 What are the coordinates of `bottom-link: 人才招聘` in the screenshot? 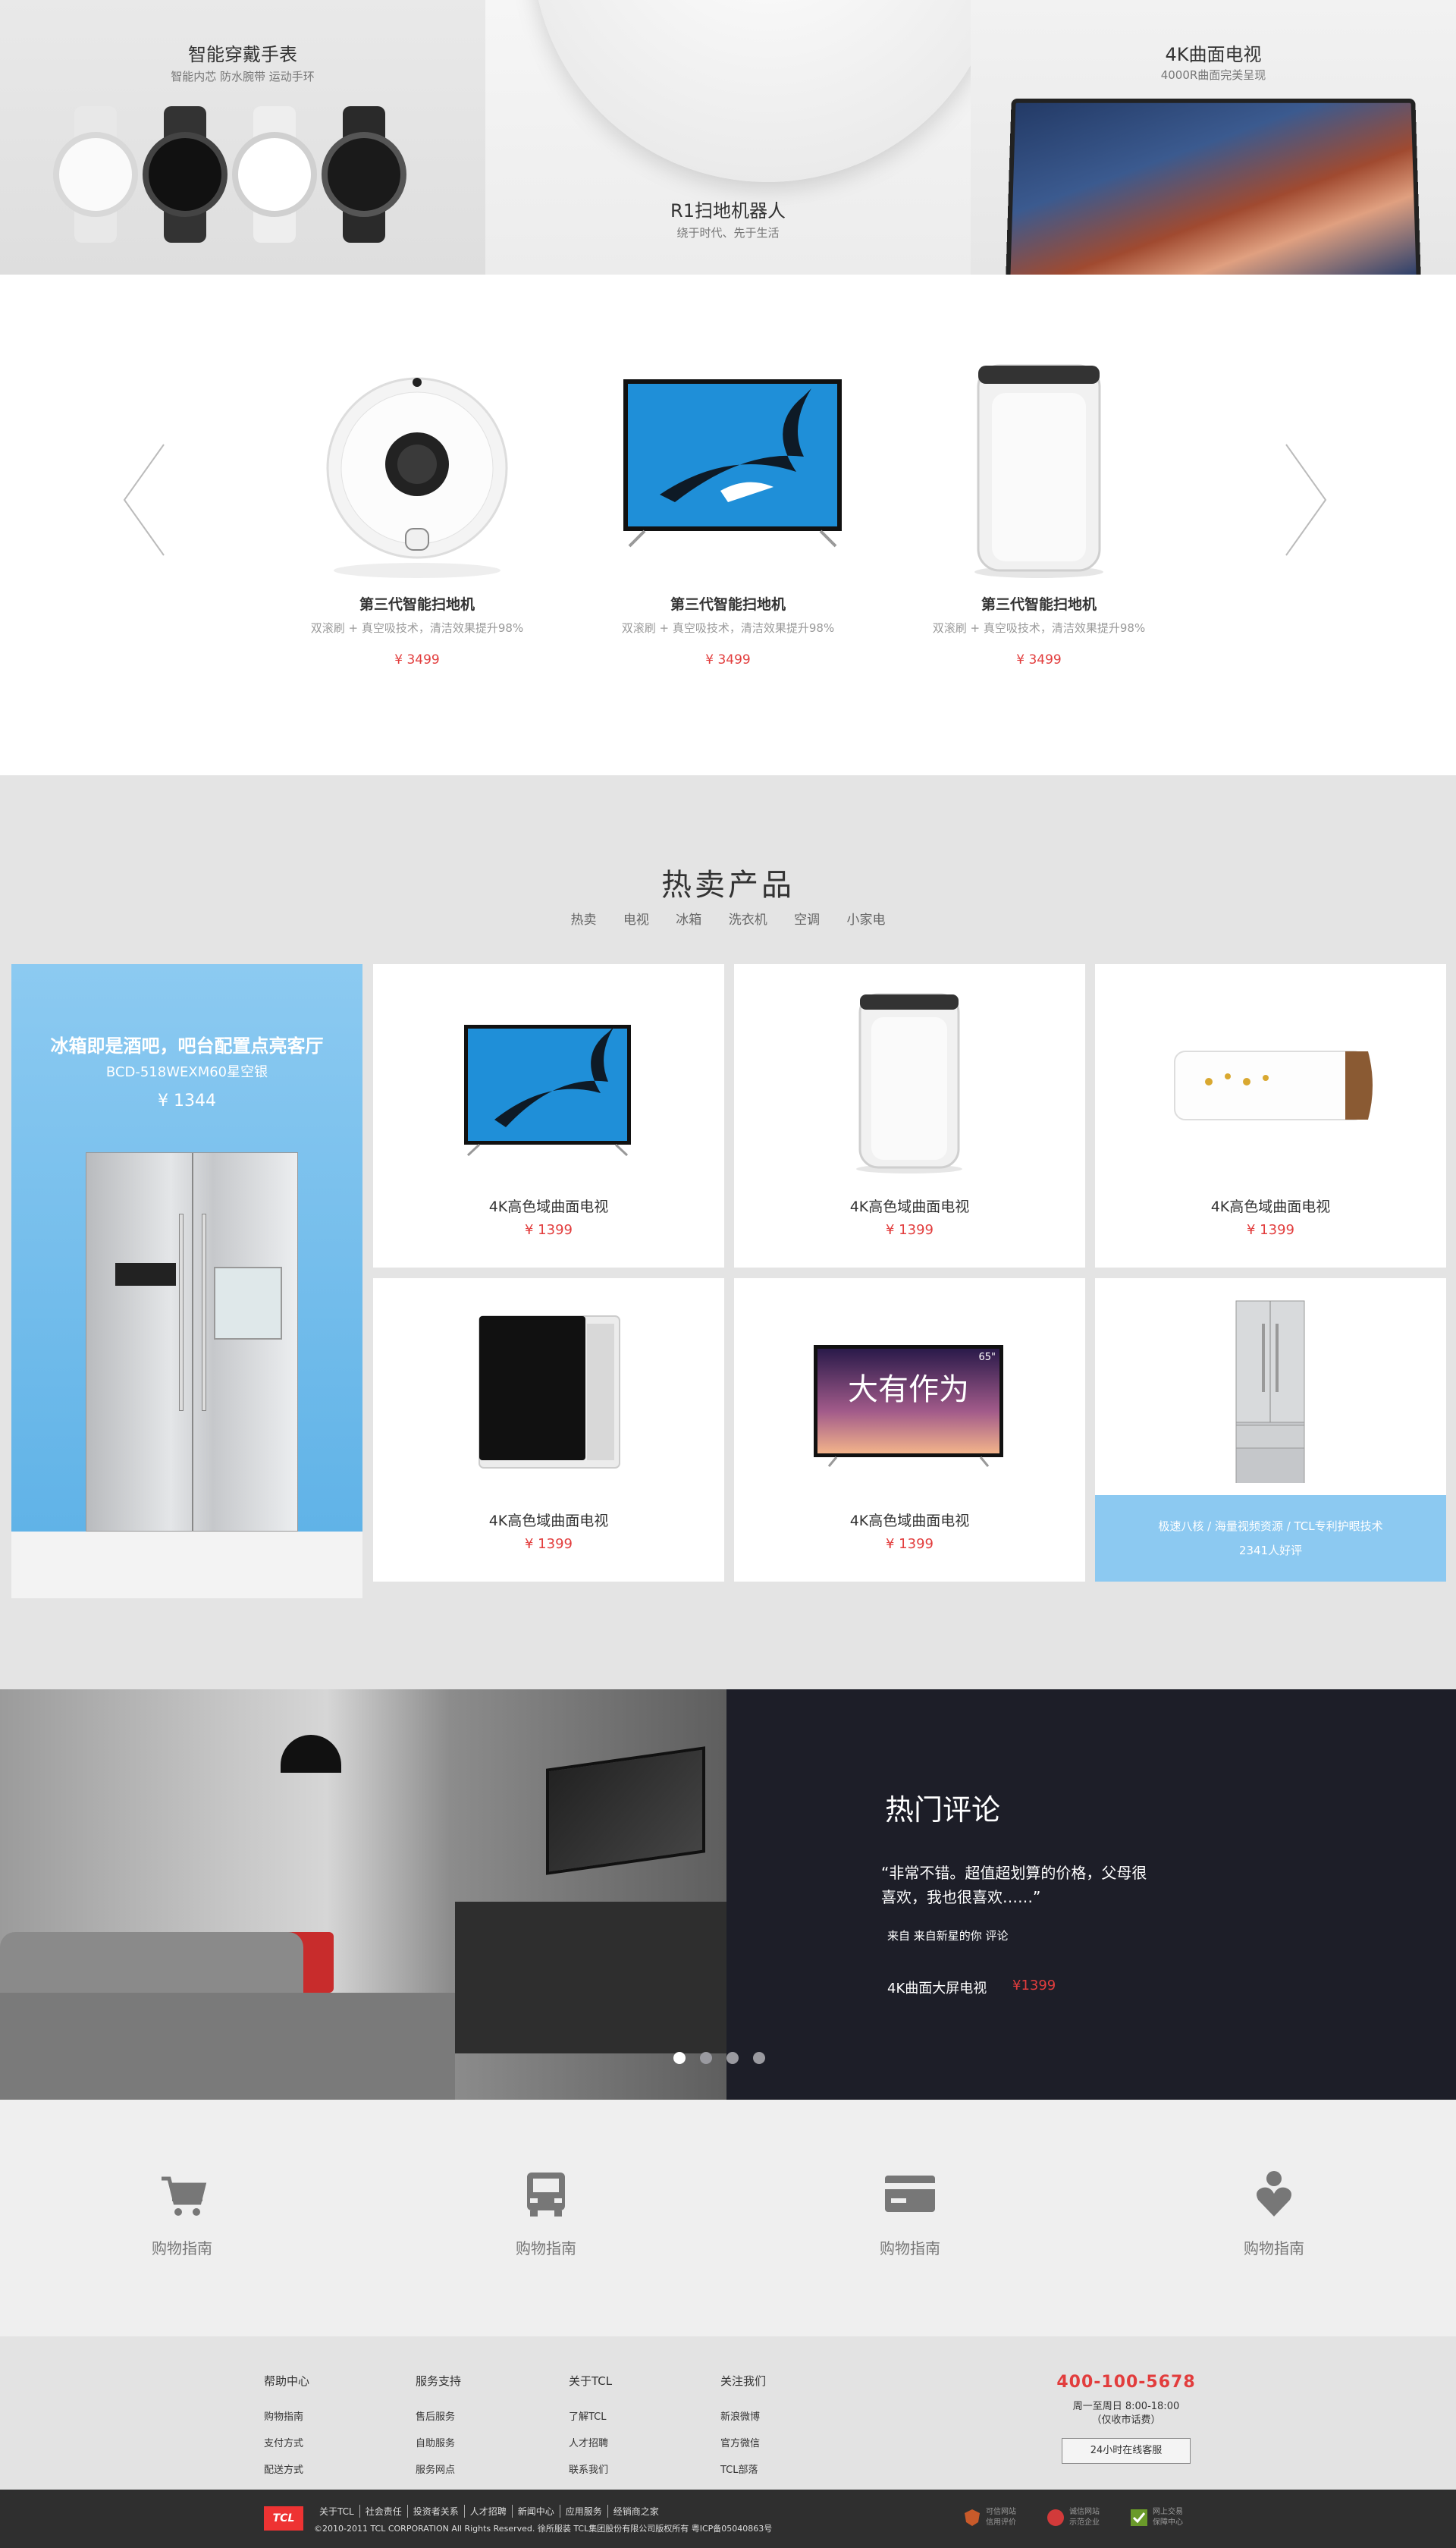 It's located at (489, 2511).